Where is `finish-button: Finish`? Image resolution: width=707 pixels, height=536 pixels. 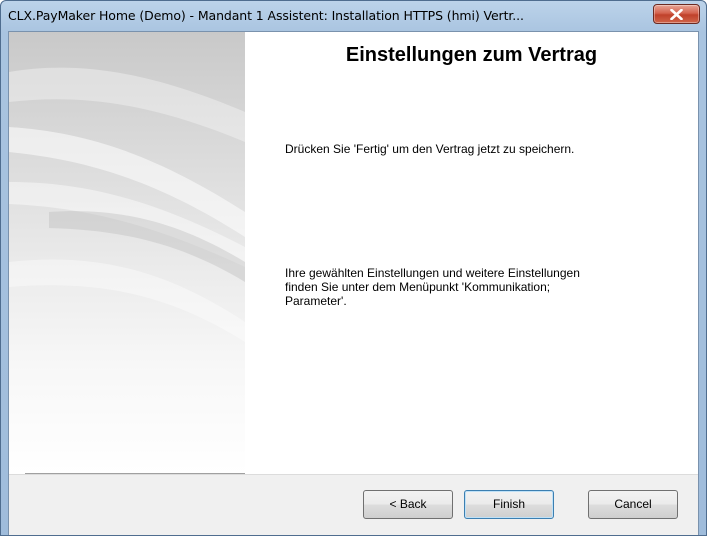
finish-button: Finish is located at coordinates (509, 504).